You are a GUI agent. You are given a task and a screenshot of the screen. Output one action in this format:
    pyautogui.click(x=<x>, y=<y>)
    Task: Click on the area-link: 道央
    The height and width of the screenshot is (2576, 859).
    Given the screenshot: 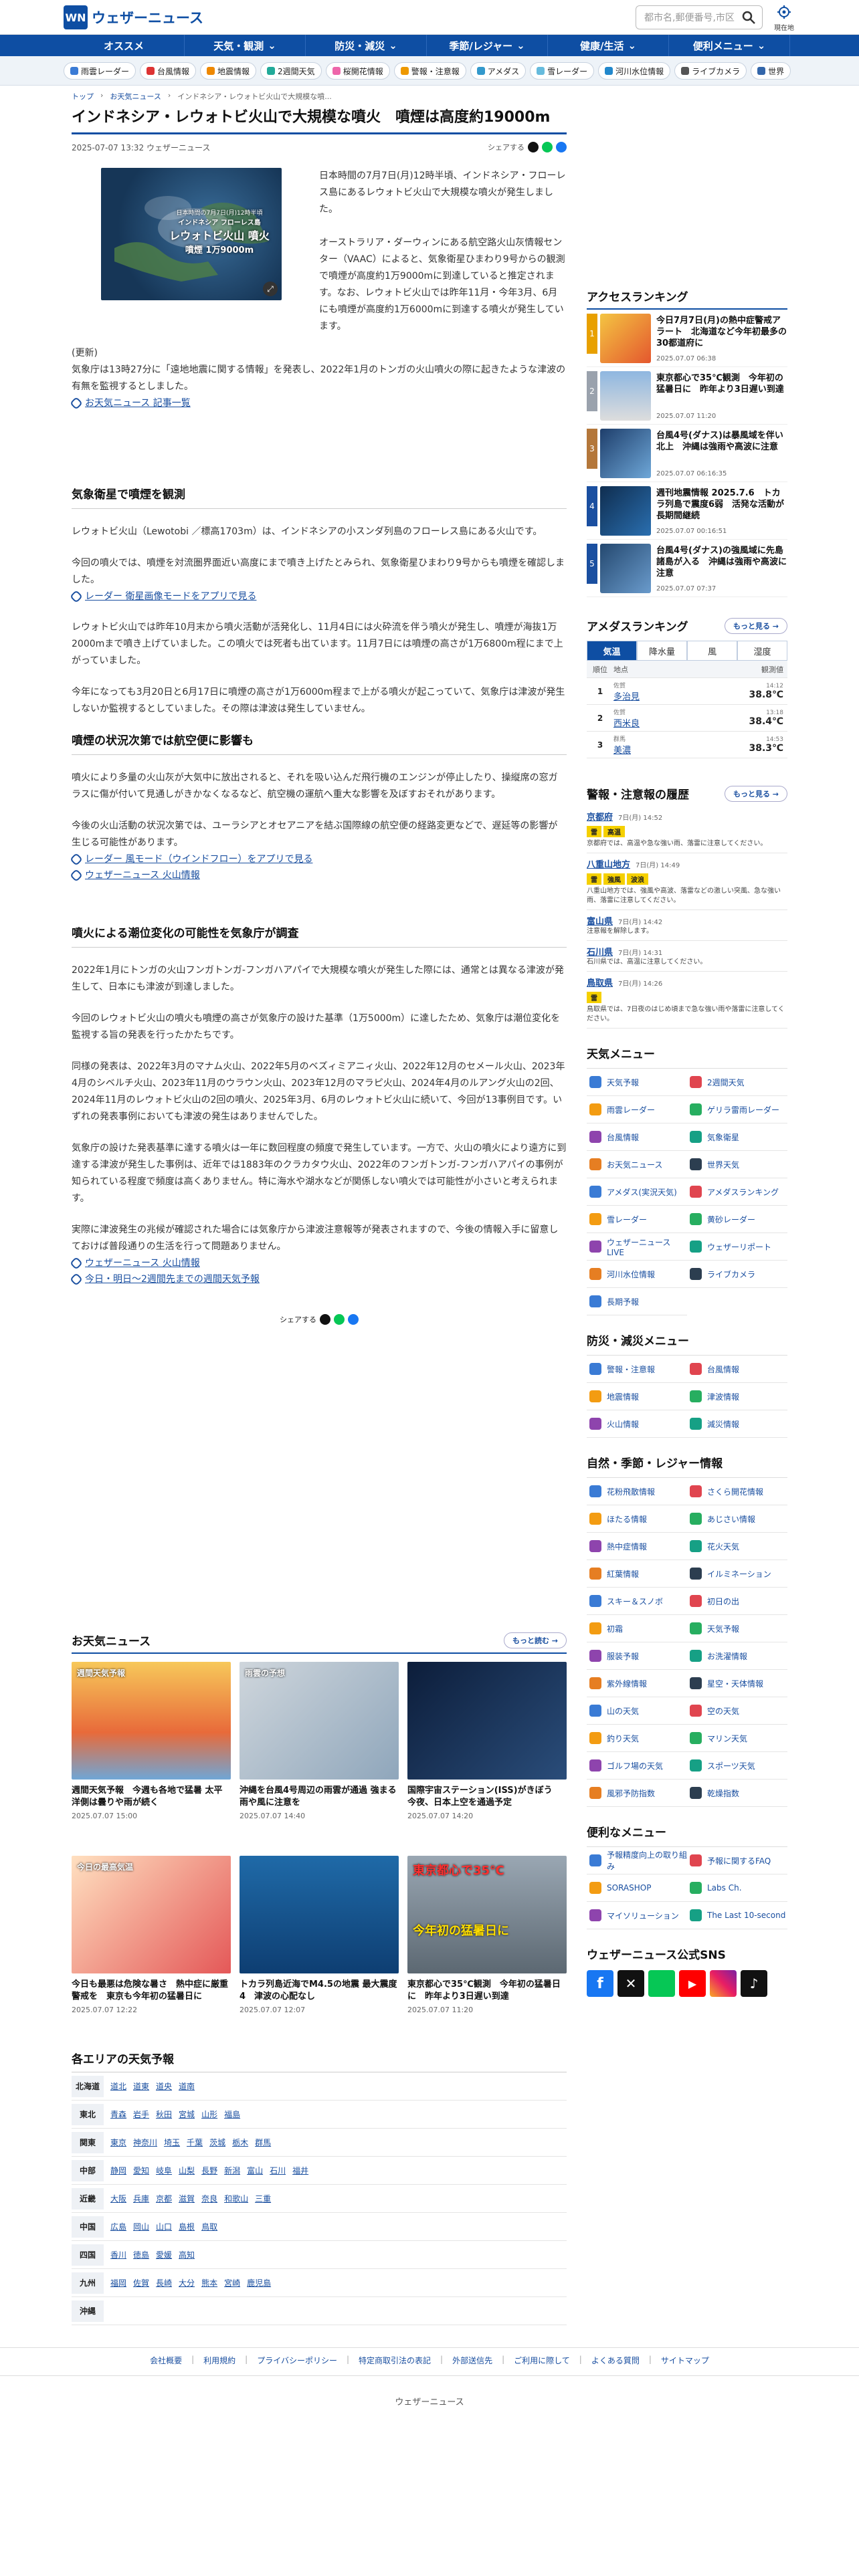 What is the action you would take?
    pyautogui.click(x=164, y=2086)
    